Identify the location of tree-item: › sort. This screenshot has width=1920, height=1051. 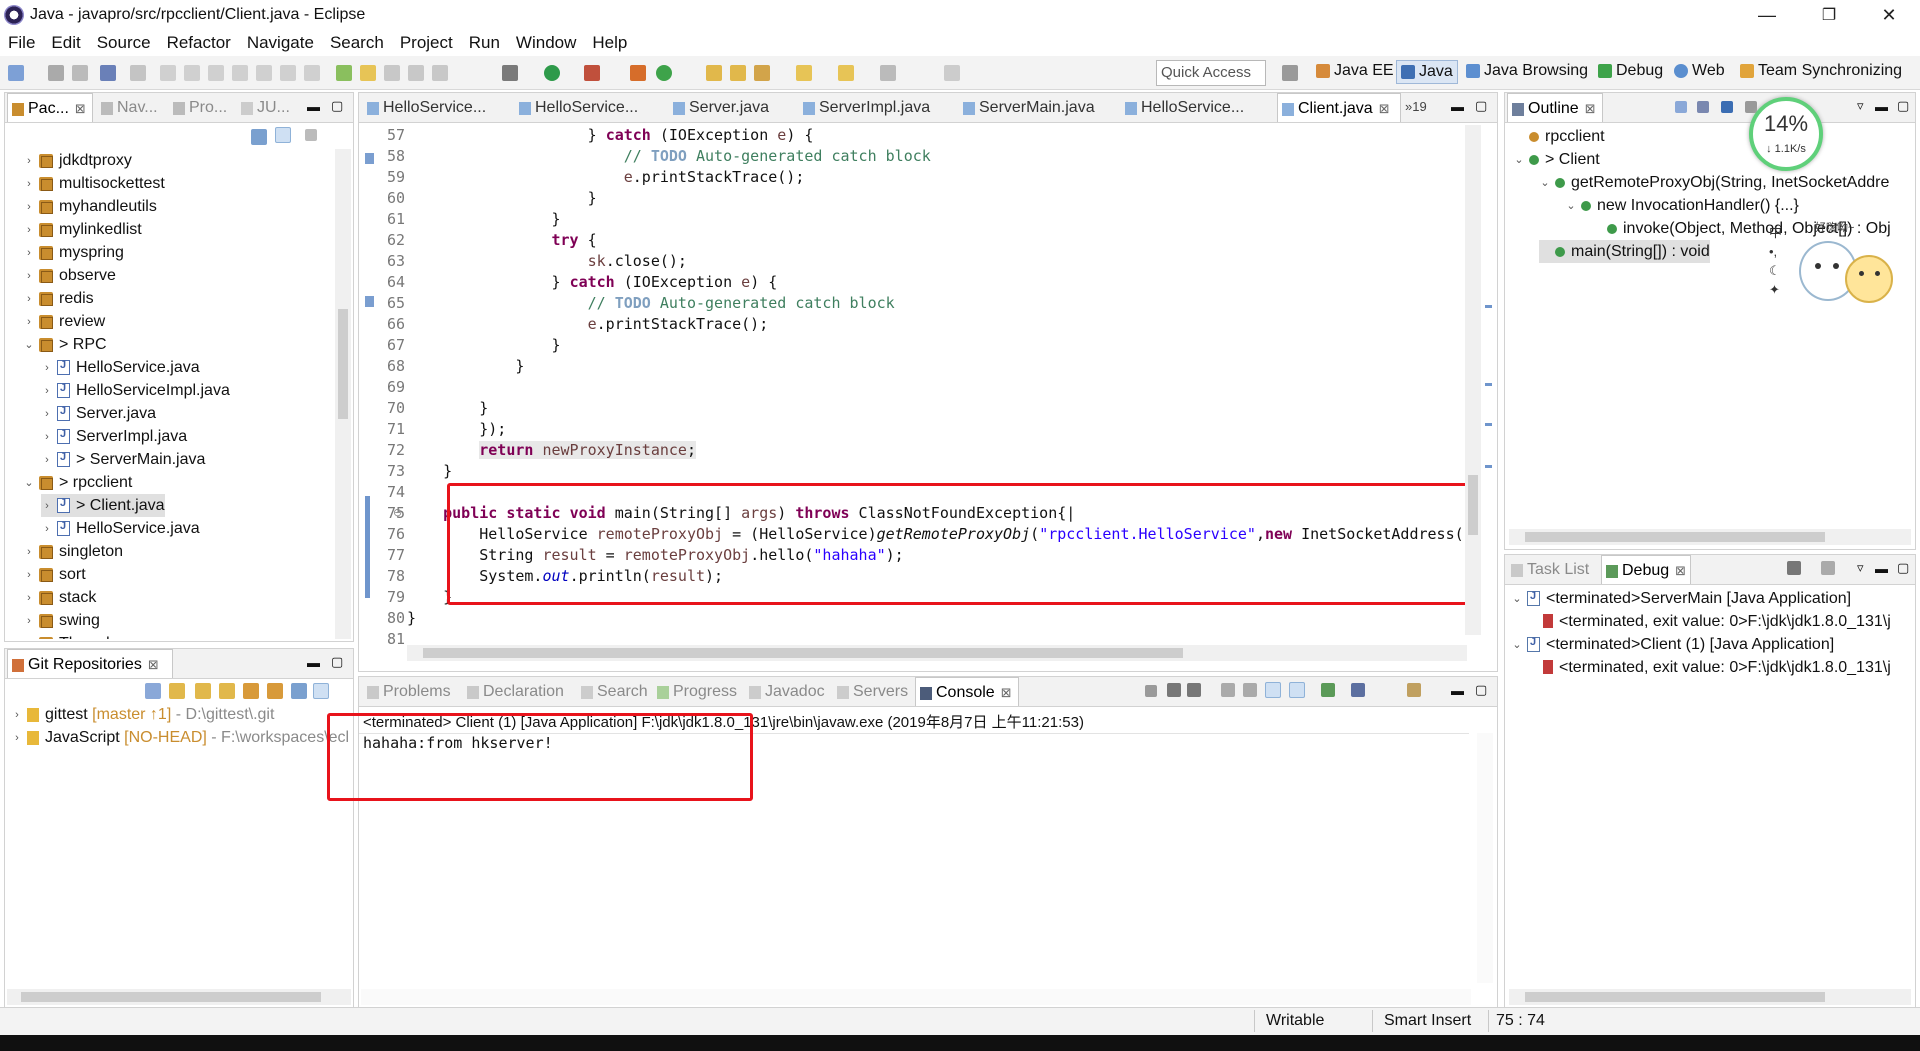
(54, 574).